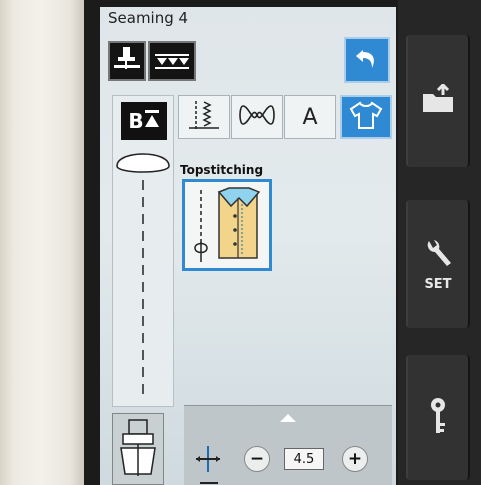 This screenshot has height=485, width=481. I want to click on back-button, so click(367, 60).